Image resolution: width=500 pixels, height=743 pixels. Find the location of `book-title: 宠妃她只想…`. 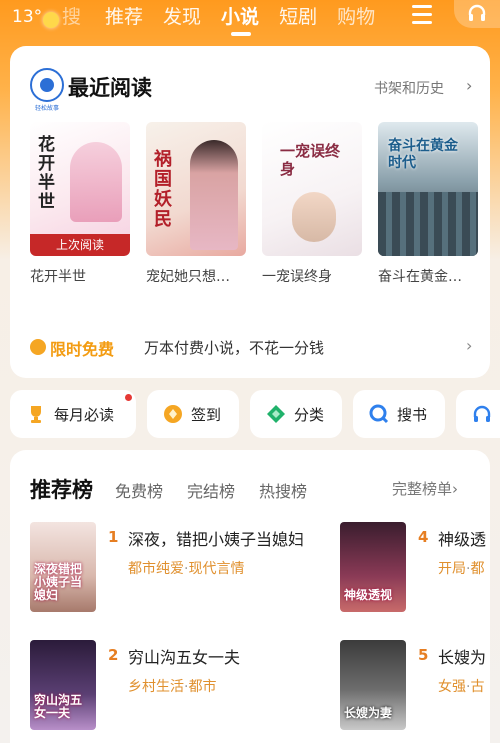

book-title: 宠妃她只想… is located at coordinates (188, 277).